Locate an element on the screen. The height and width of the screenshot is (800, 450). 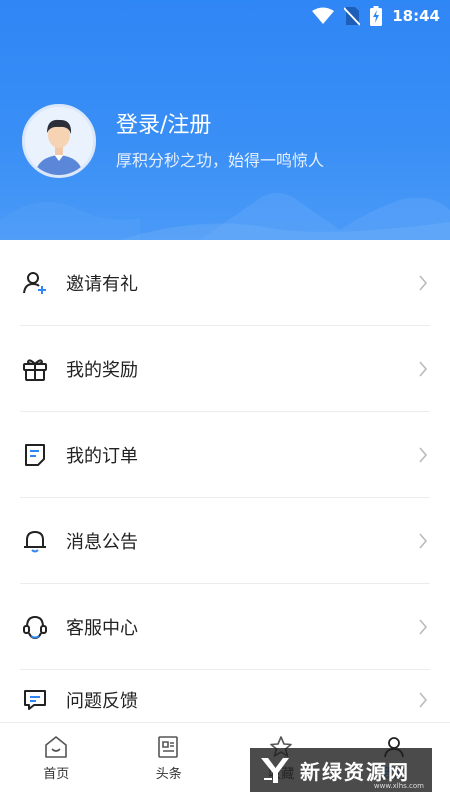
menu-item-invite: 邀请有礼 is located at coordinates (225, 283).